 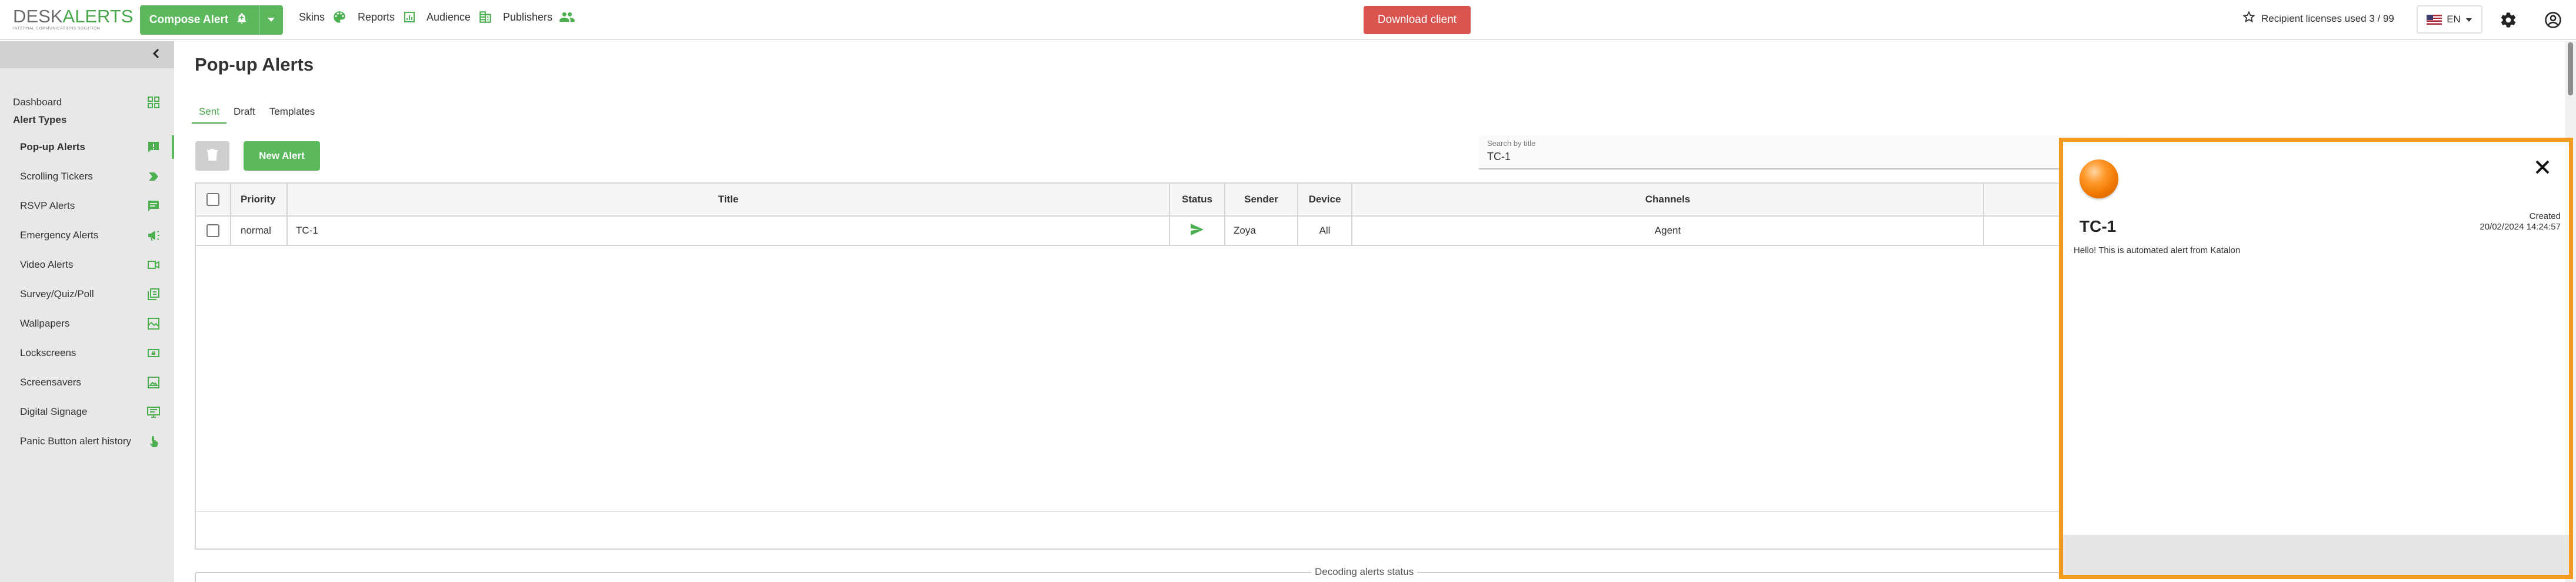 What do you see at coordinates (57, 294) in the screenshot?
I see `sidebar-item-label: Survey/Quiz/Poll` at bounding box center [57, 294].